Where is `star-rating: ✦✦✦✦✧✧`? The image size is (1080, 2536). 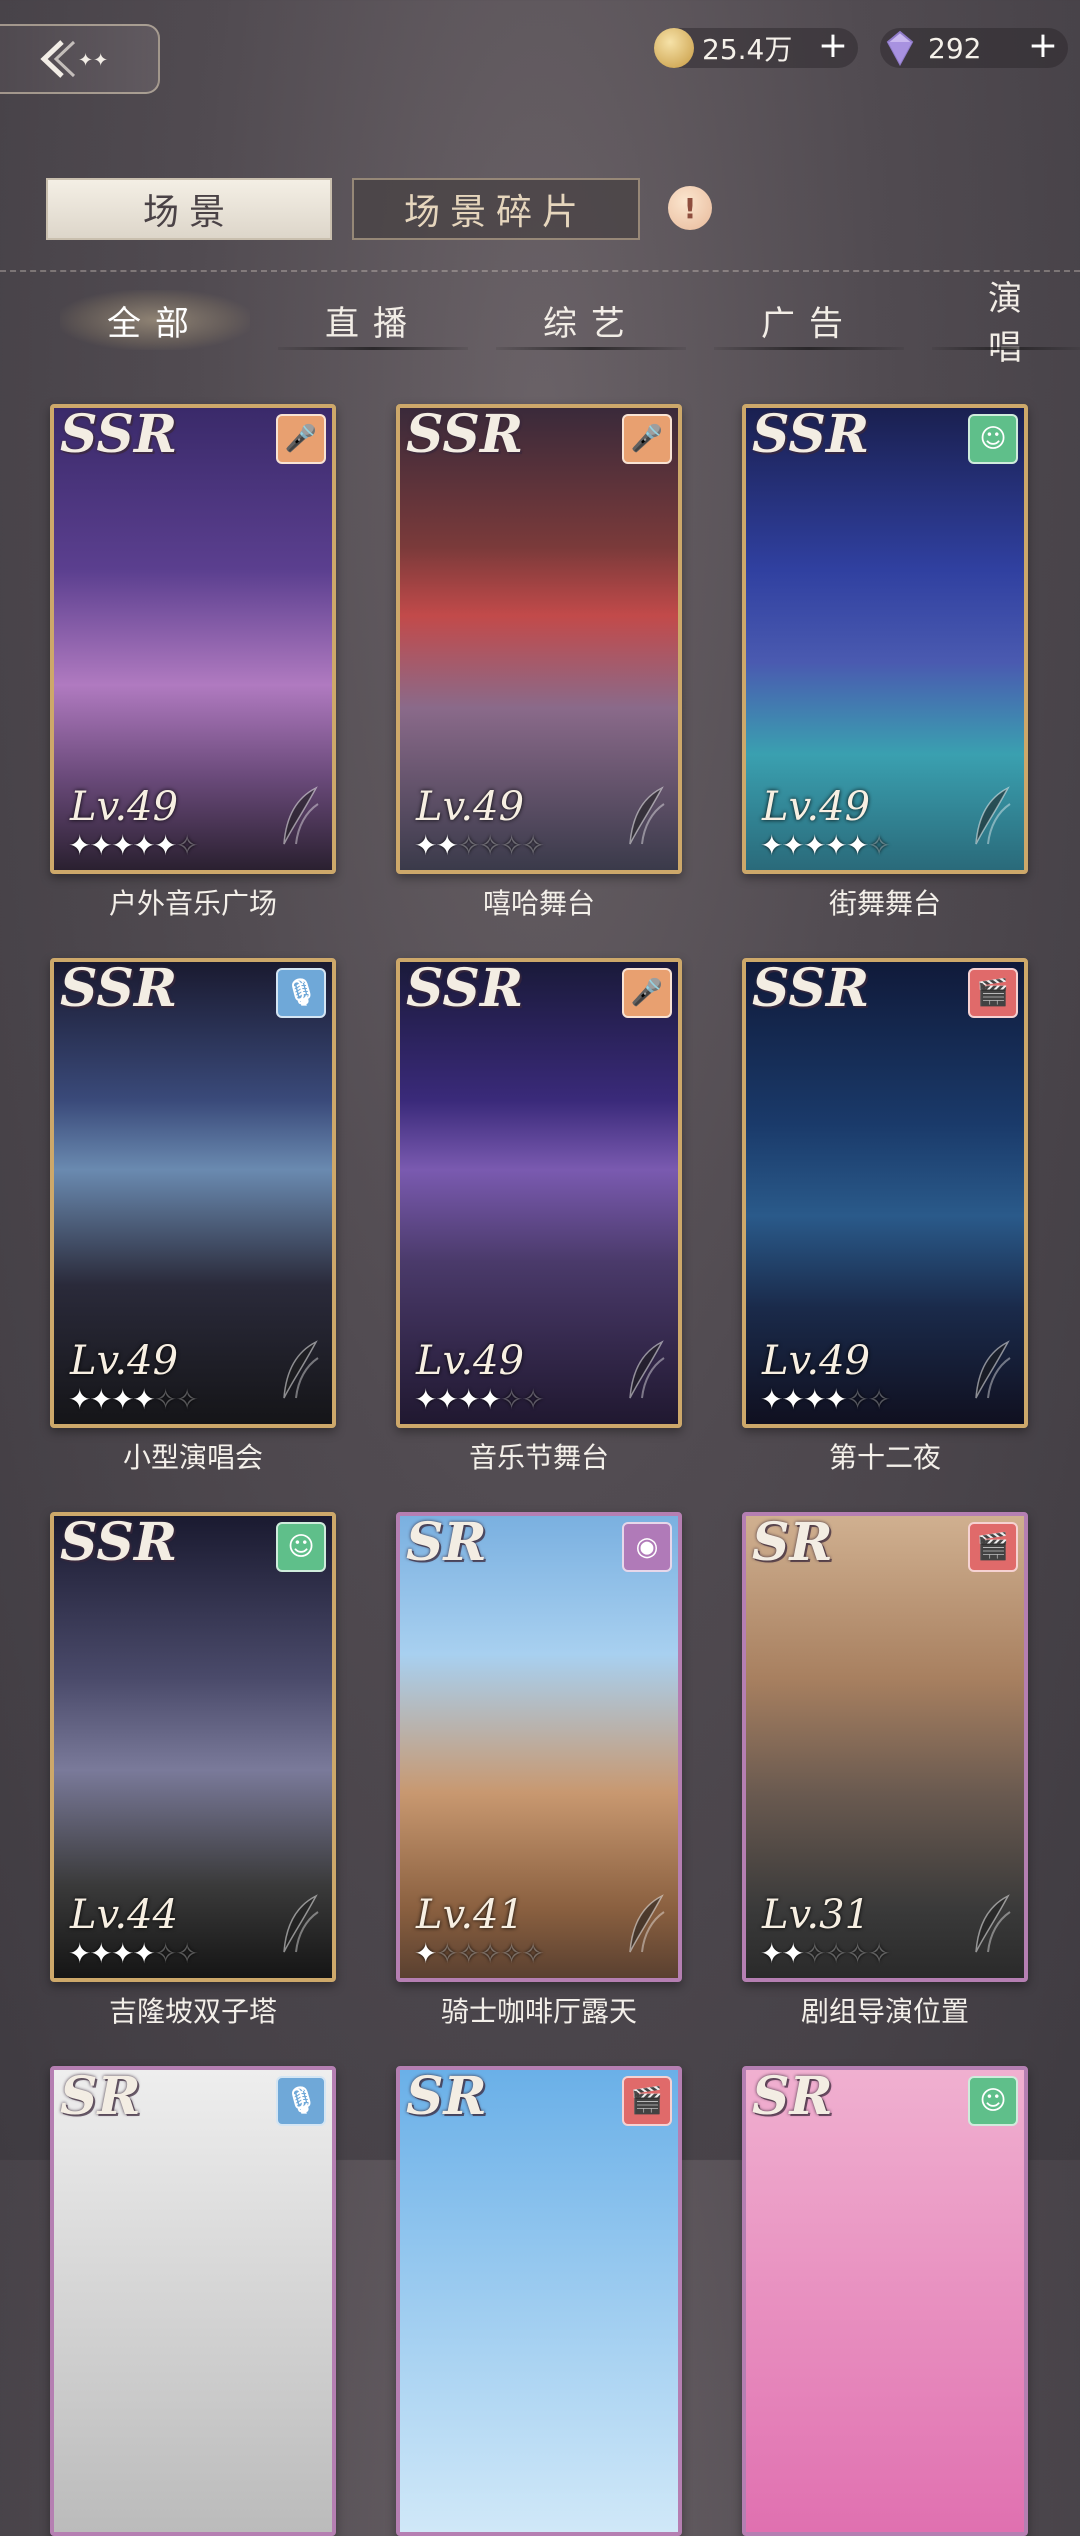
star-rating: ✦✦✦✦✧✧ is located at coordinates (133, 1953).